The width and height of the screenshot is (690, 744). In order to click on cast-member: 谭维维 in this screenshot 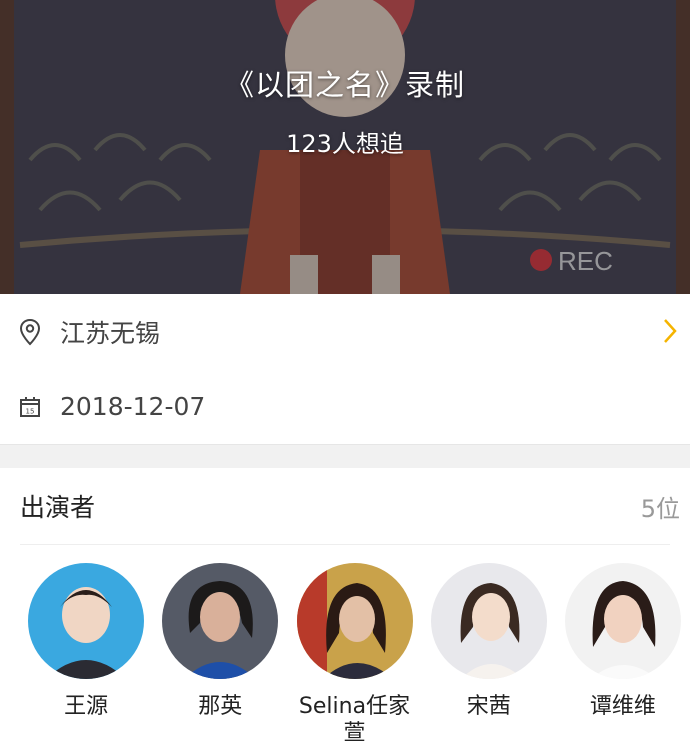, I will do `click(623, 653)`.